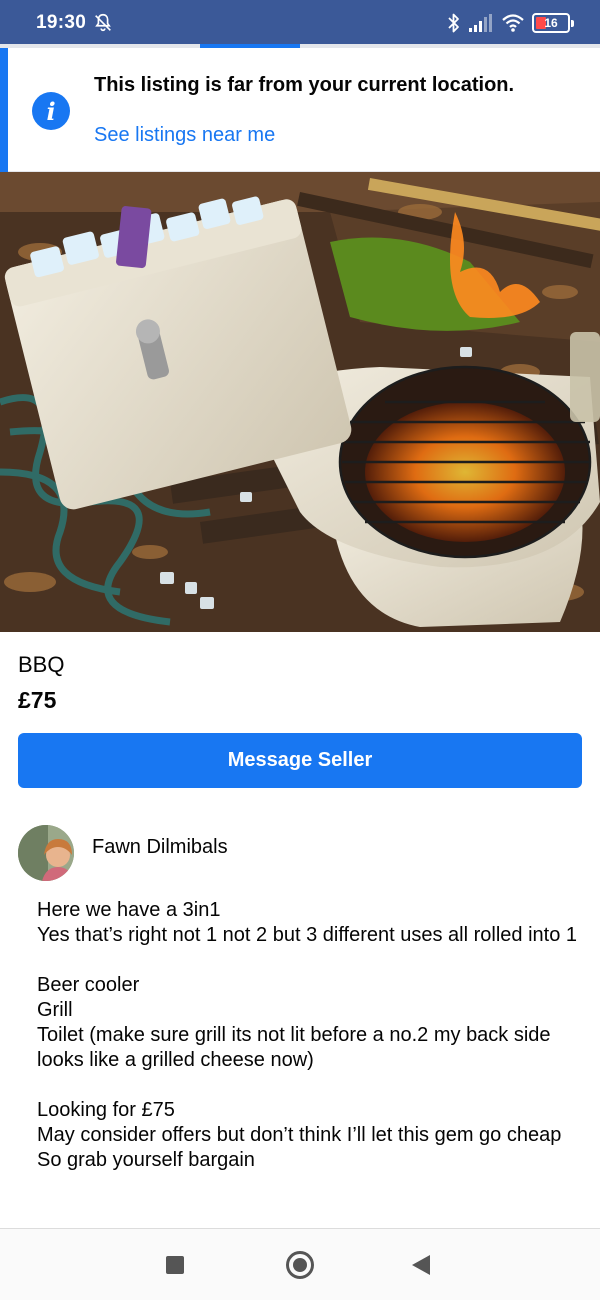  I want to click on notifications-off-icon, so click(103, 22).